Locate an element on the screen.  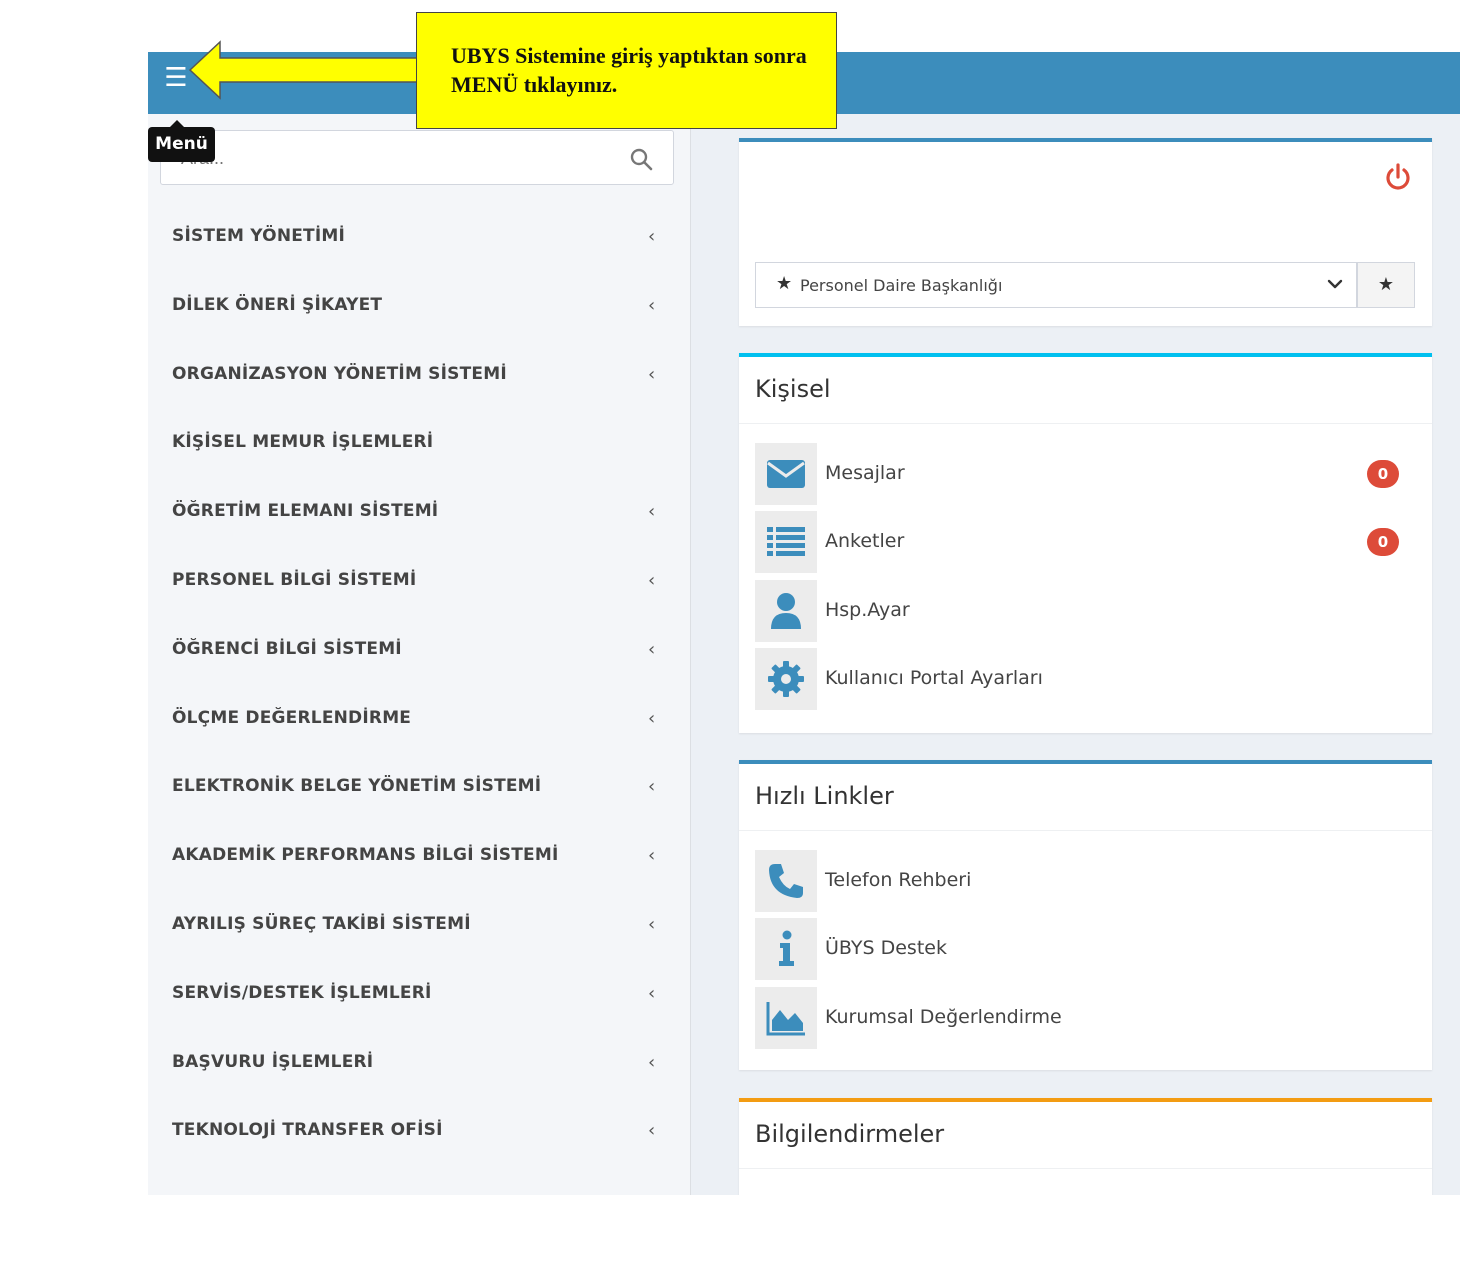
link-label: Hsp.Ayar is located at coordinates (867, 610).